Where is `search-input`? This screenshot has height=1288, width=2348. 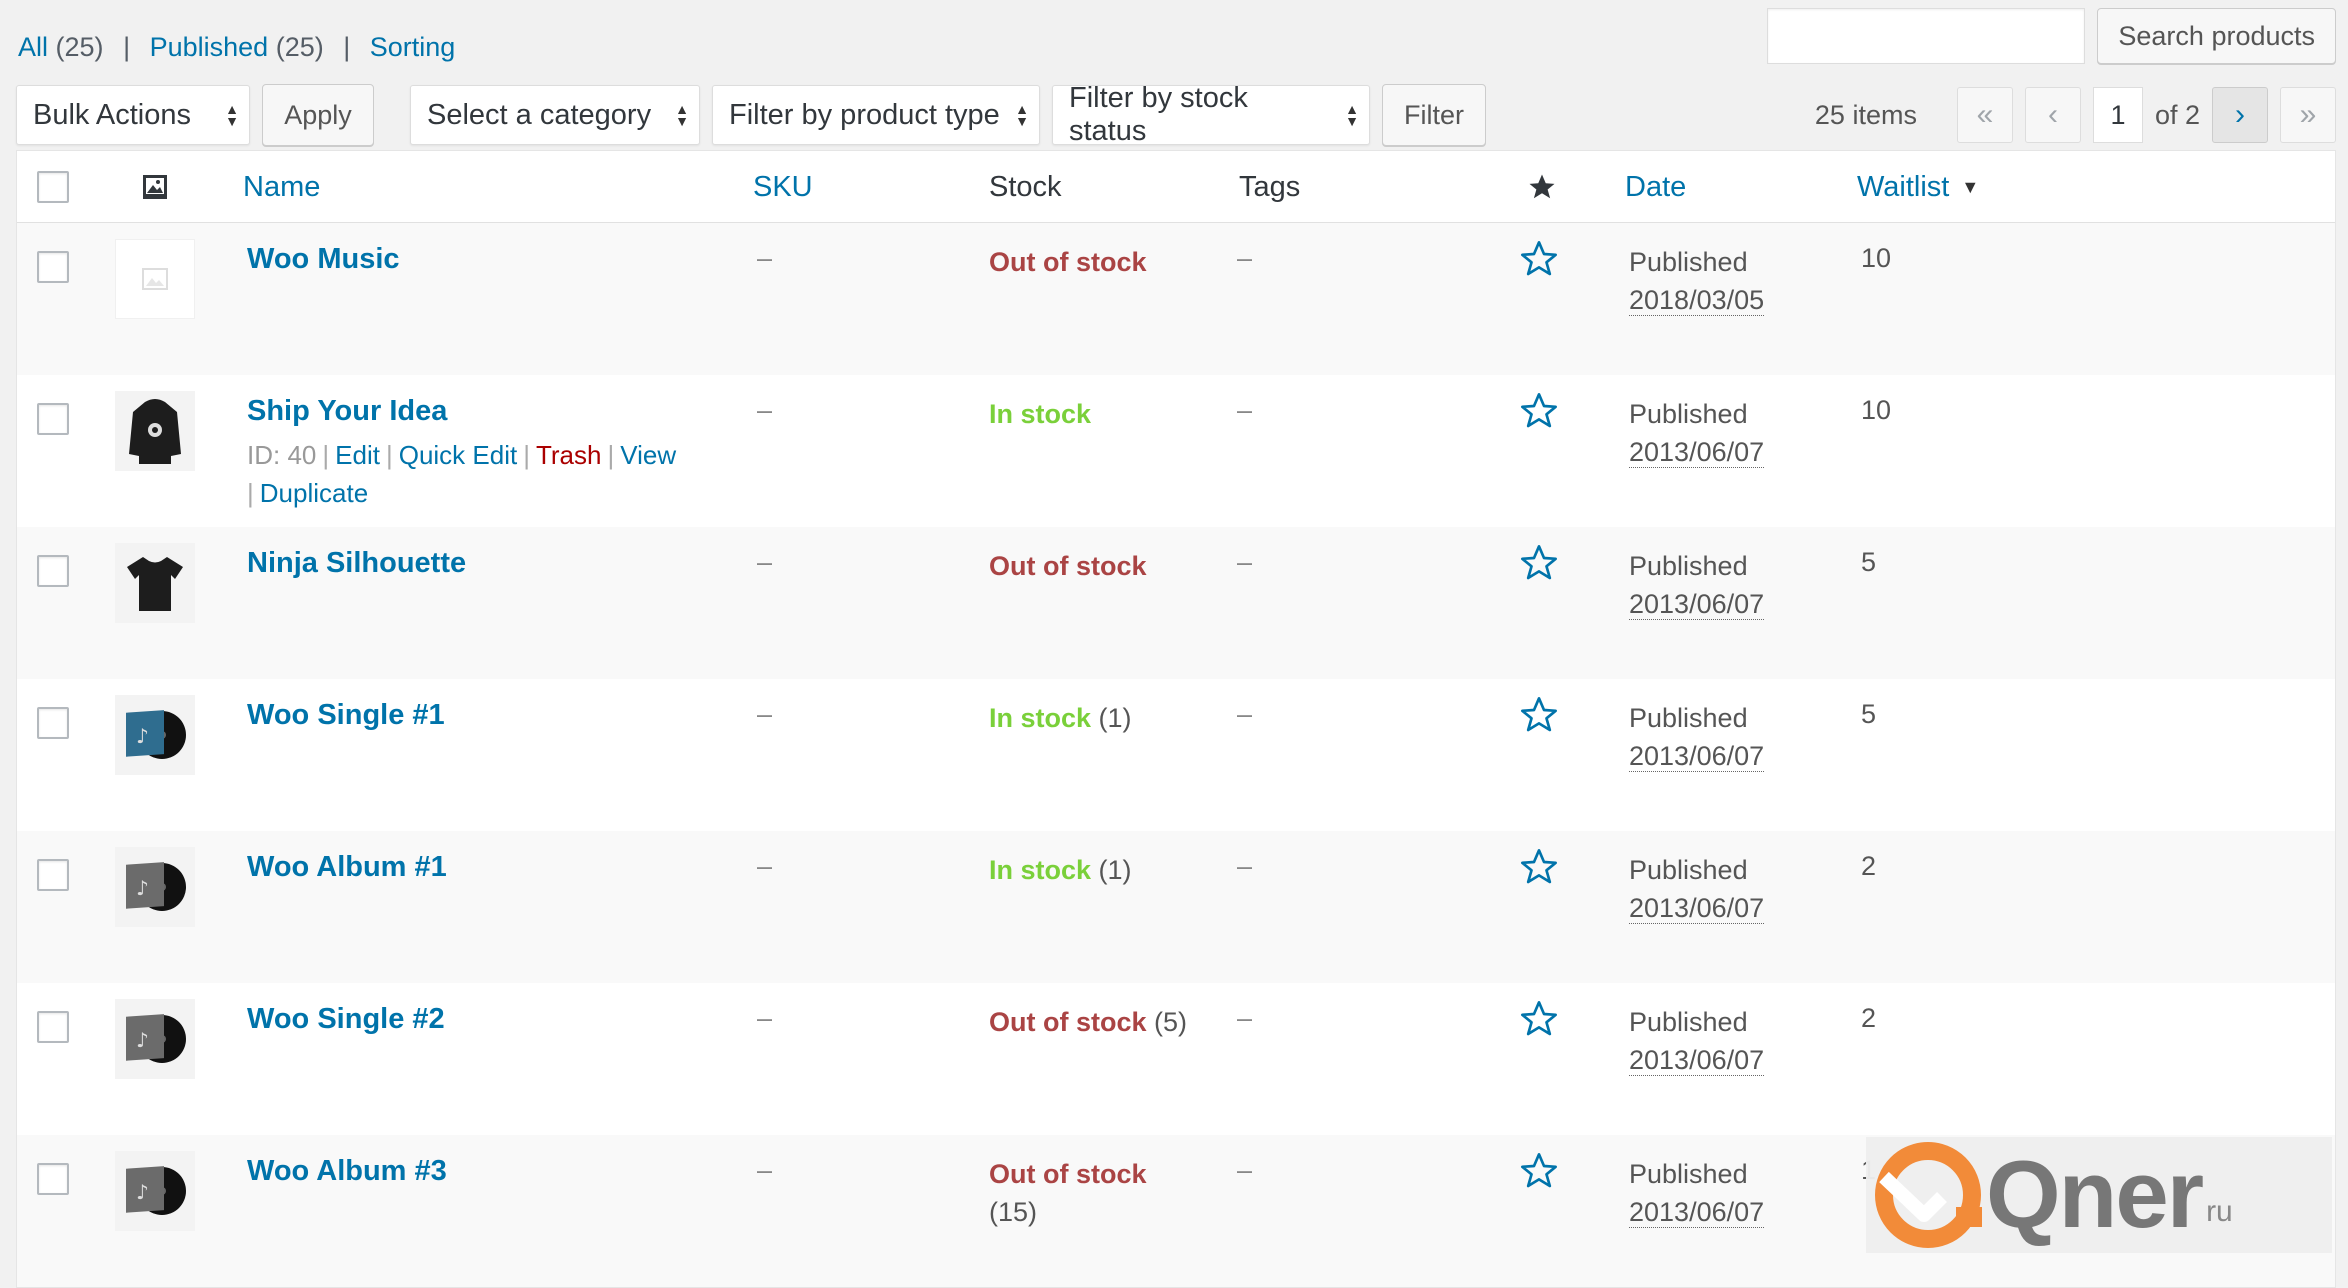
search-input is located at coordinates (1926, 36).